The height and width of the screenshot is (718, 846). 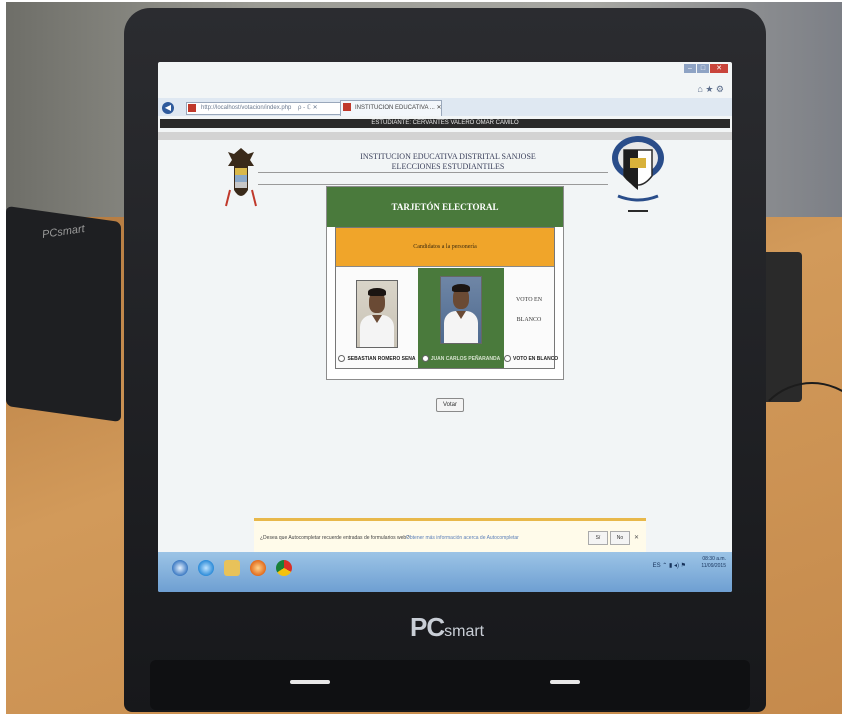 I want to click on student-name-bar: ESTUDIANTE: CERVANTES VALERO OMAR CAMILO, so click(x=445, y=123).